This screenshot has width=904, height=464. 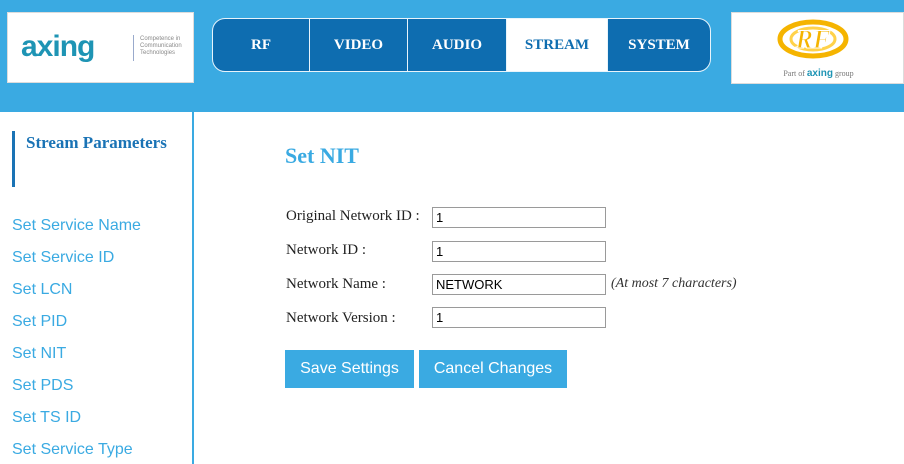 I want to click on cancel-changes-button: Cancel Changes, so click(x=493, y=369).